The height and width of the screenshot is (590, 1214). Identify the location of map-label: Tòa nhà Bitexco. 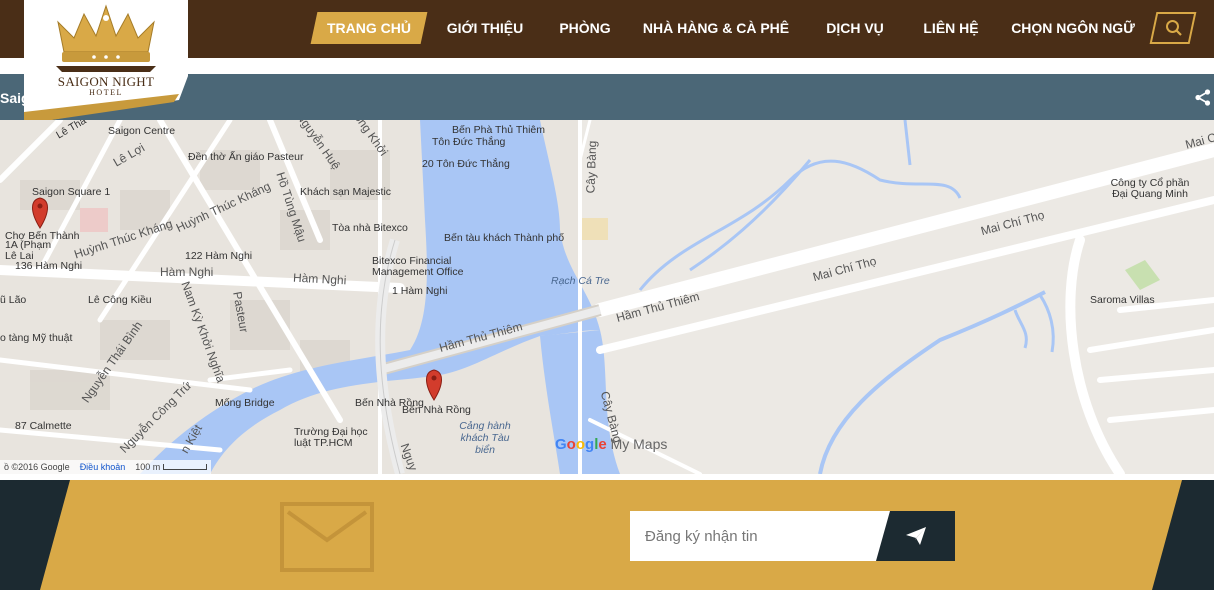
(370, 228).